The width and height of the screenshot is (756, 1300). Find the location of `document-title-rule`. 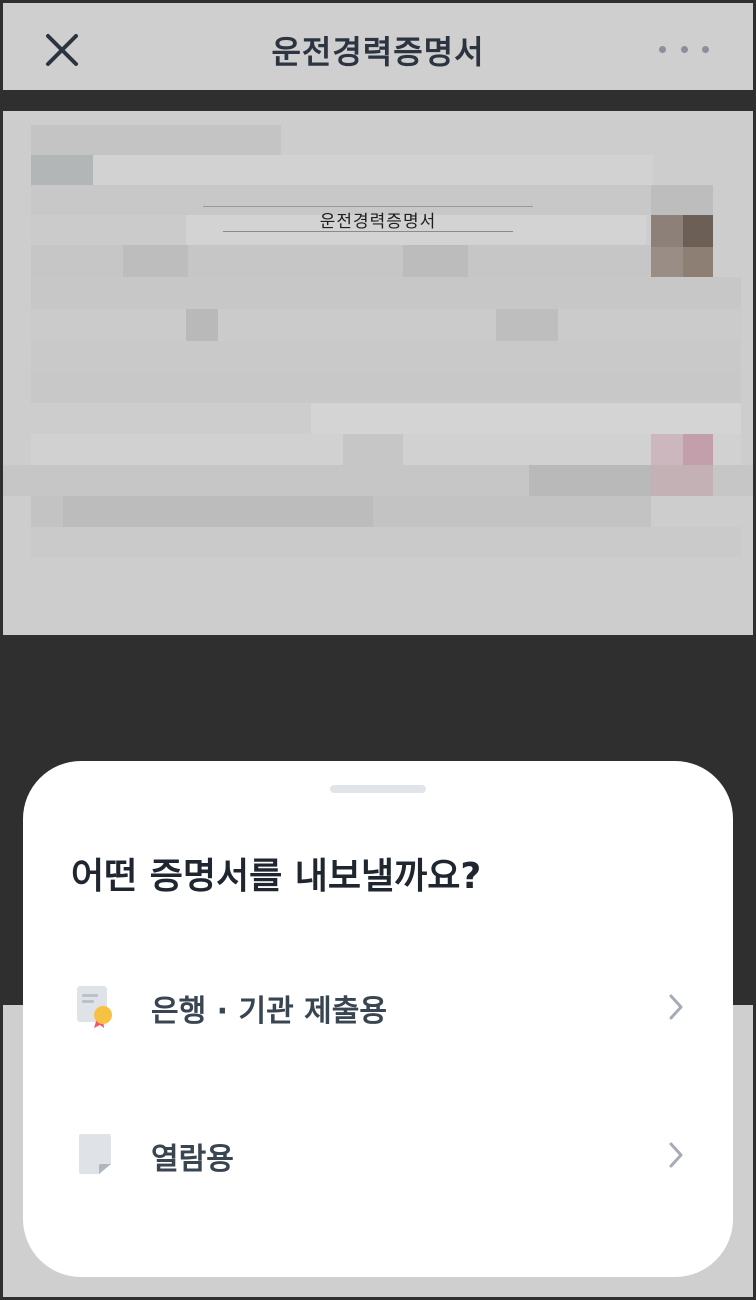

document-title-rule is located at coordinates (368, 231).